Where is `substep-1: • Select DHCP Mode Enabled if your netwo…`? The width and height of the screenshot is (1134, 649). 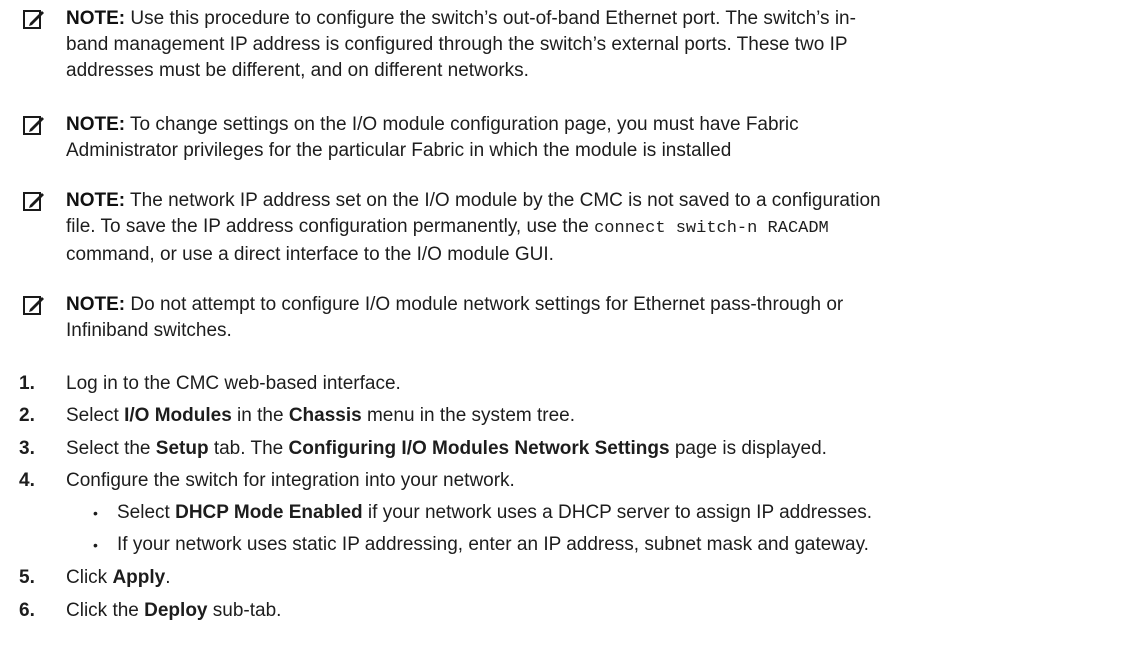
substep-1: • Select DHCP Mode Enabled if your netwo… is located at coordinates (567, 513).